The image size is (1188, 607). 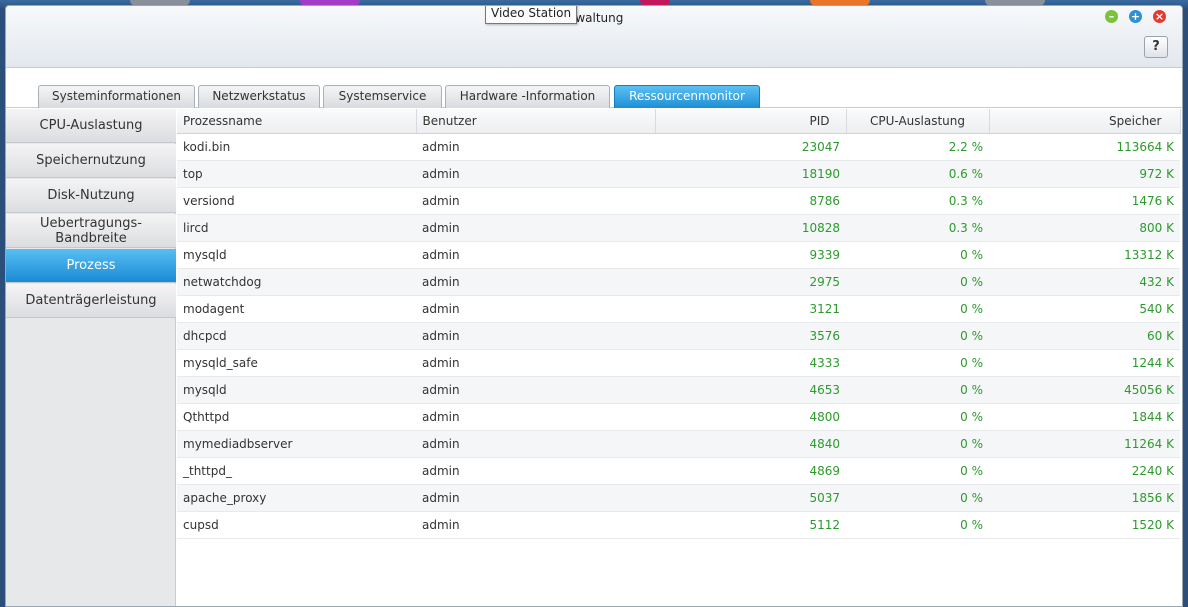 I want to click on process-pid-cell: 18190, so click(x=750, y=174).